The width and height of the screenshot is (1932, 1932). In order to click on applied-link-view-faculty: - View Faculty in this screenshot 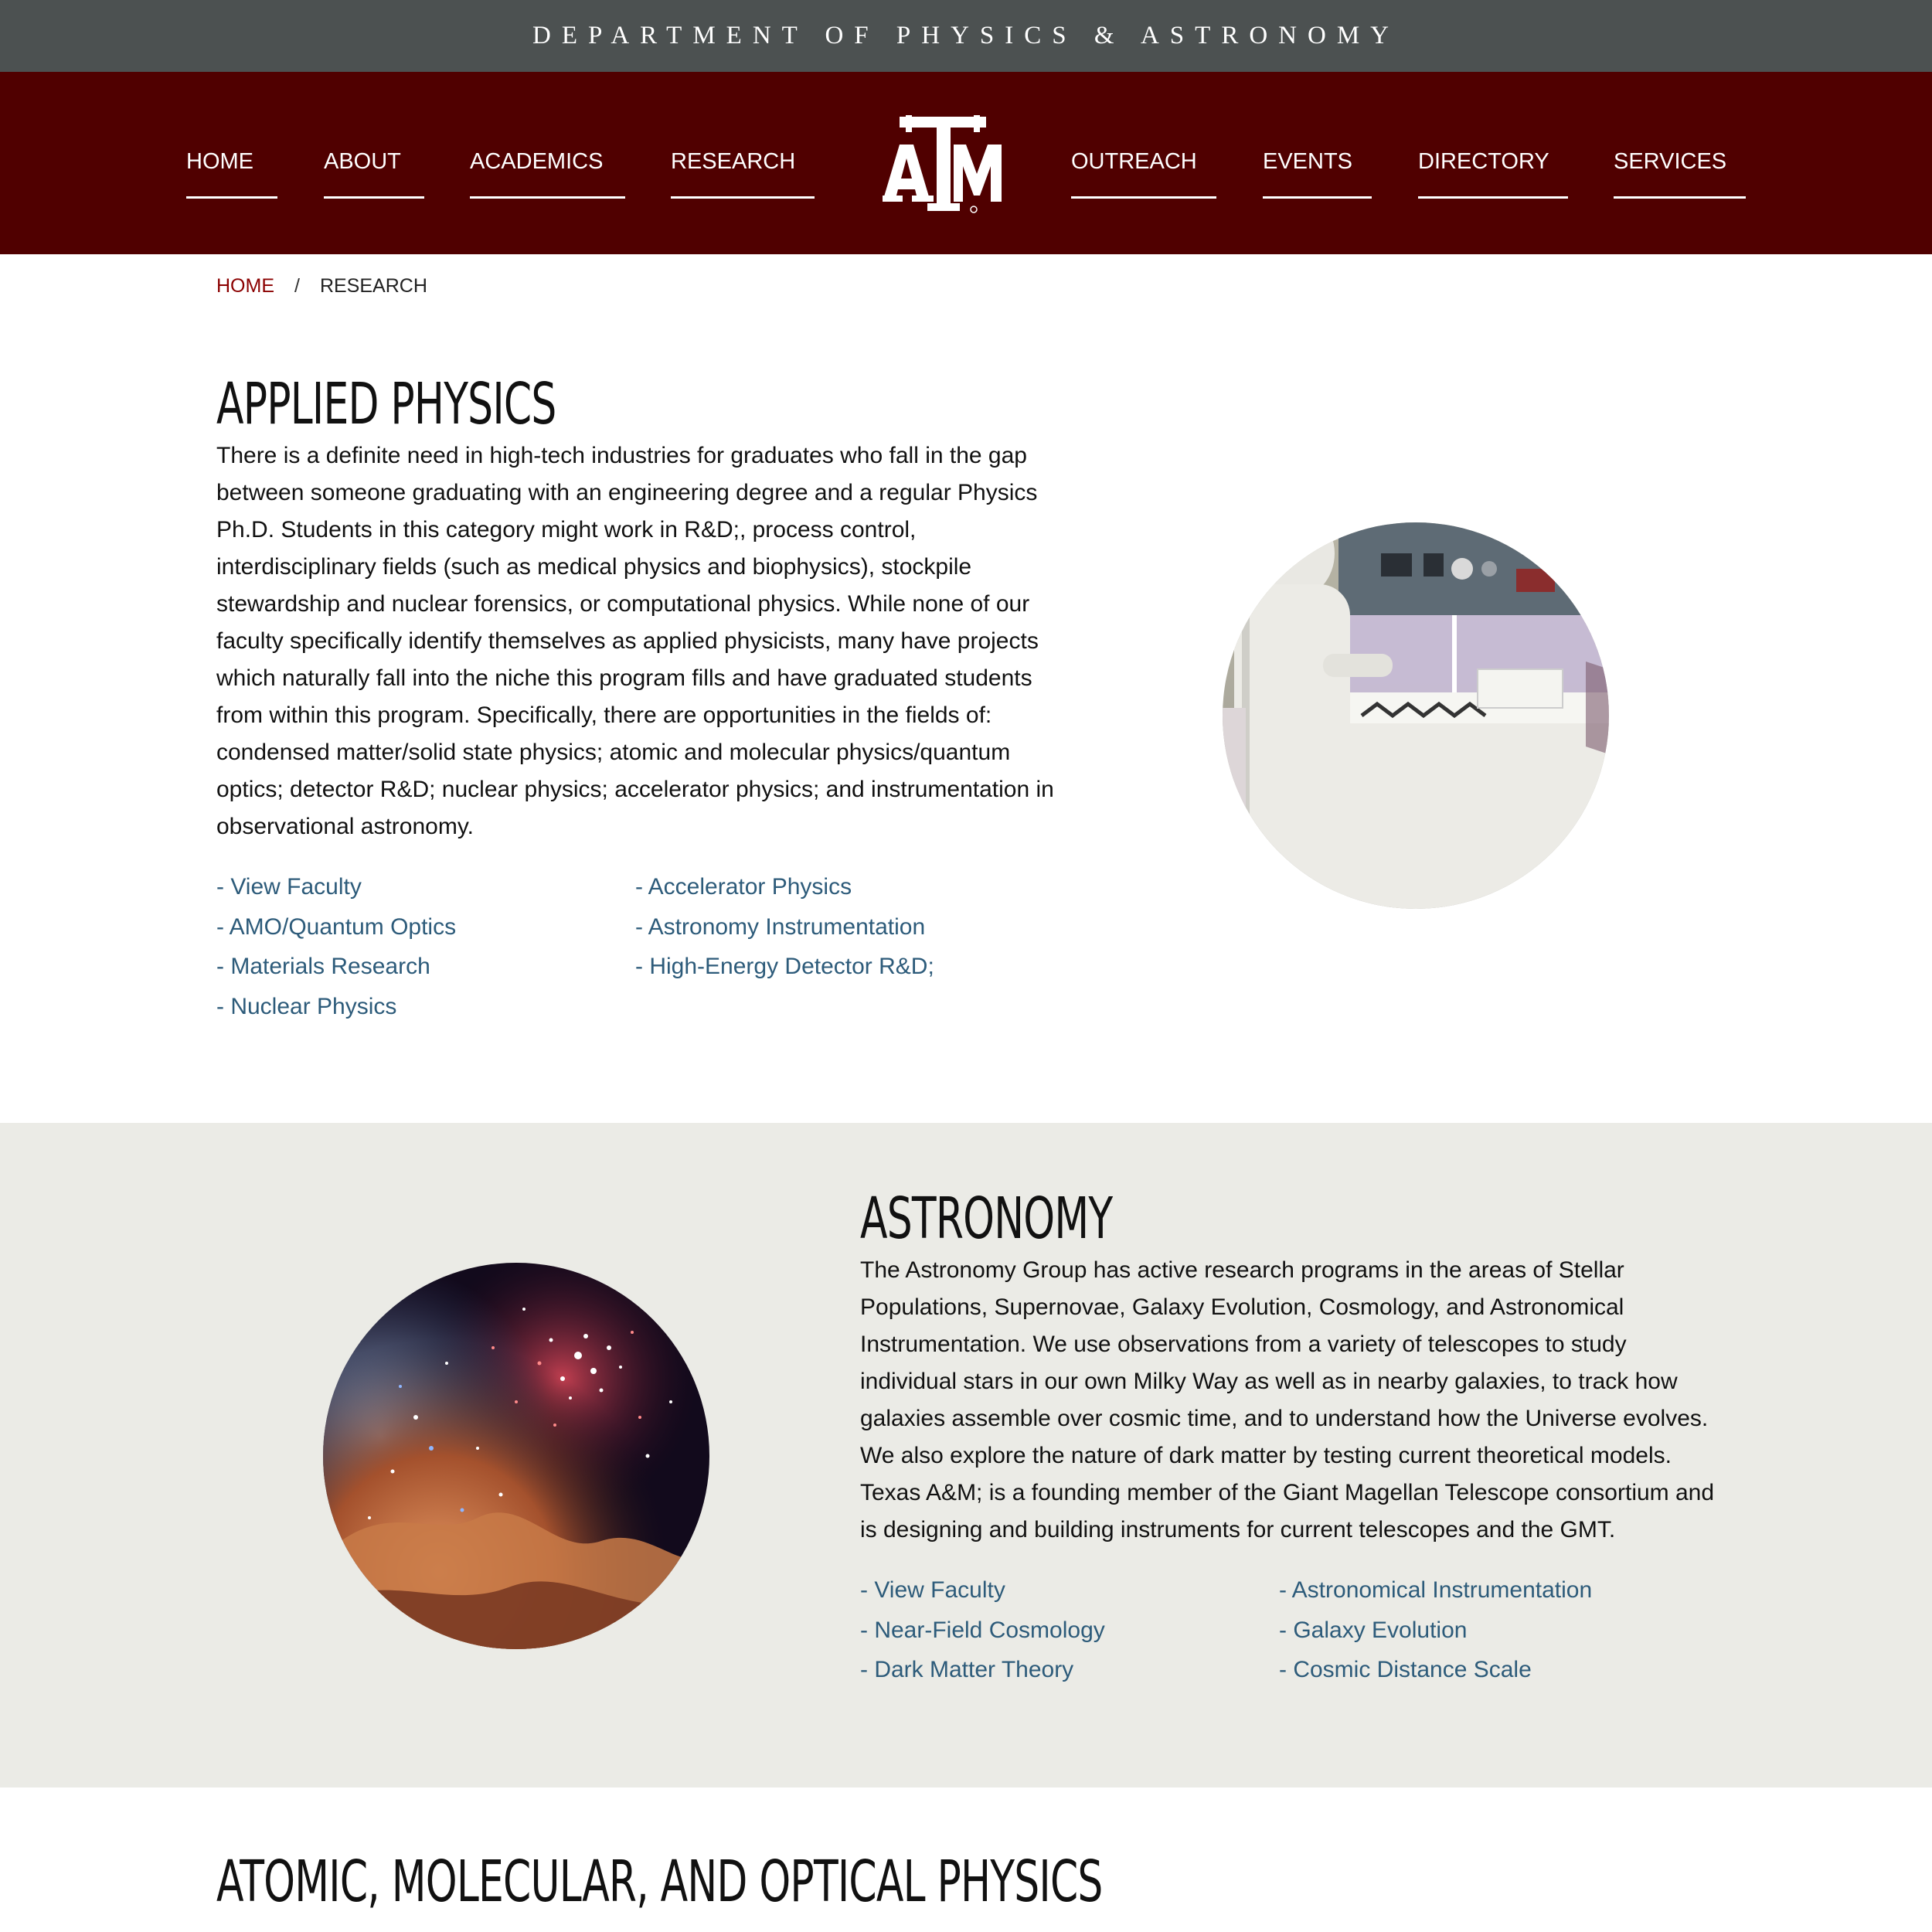, I will do `click(289, 887)`.